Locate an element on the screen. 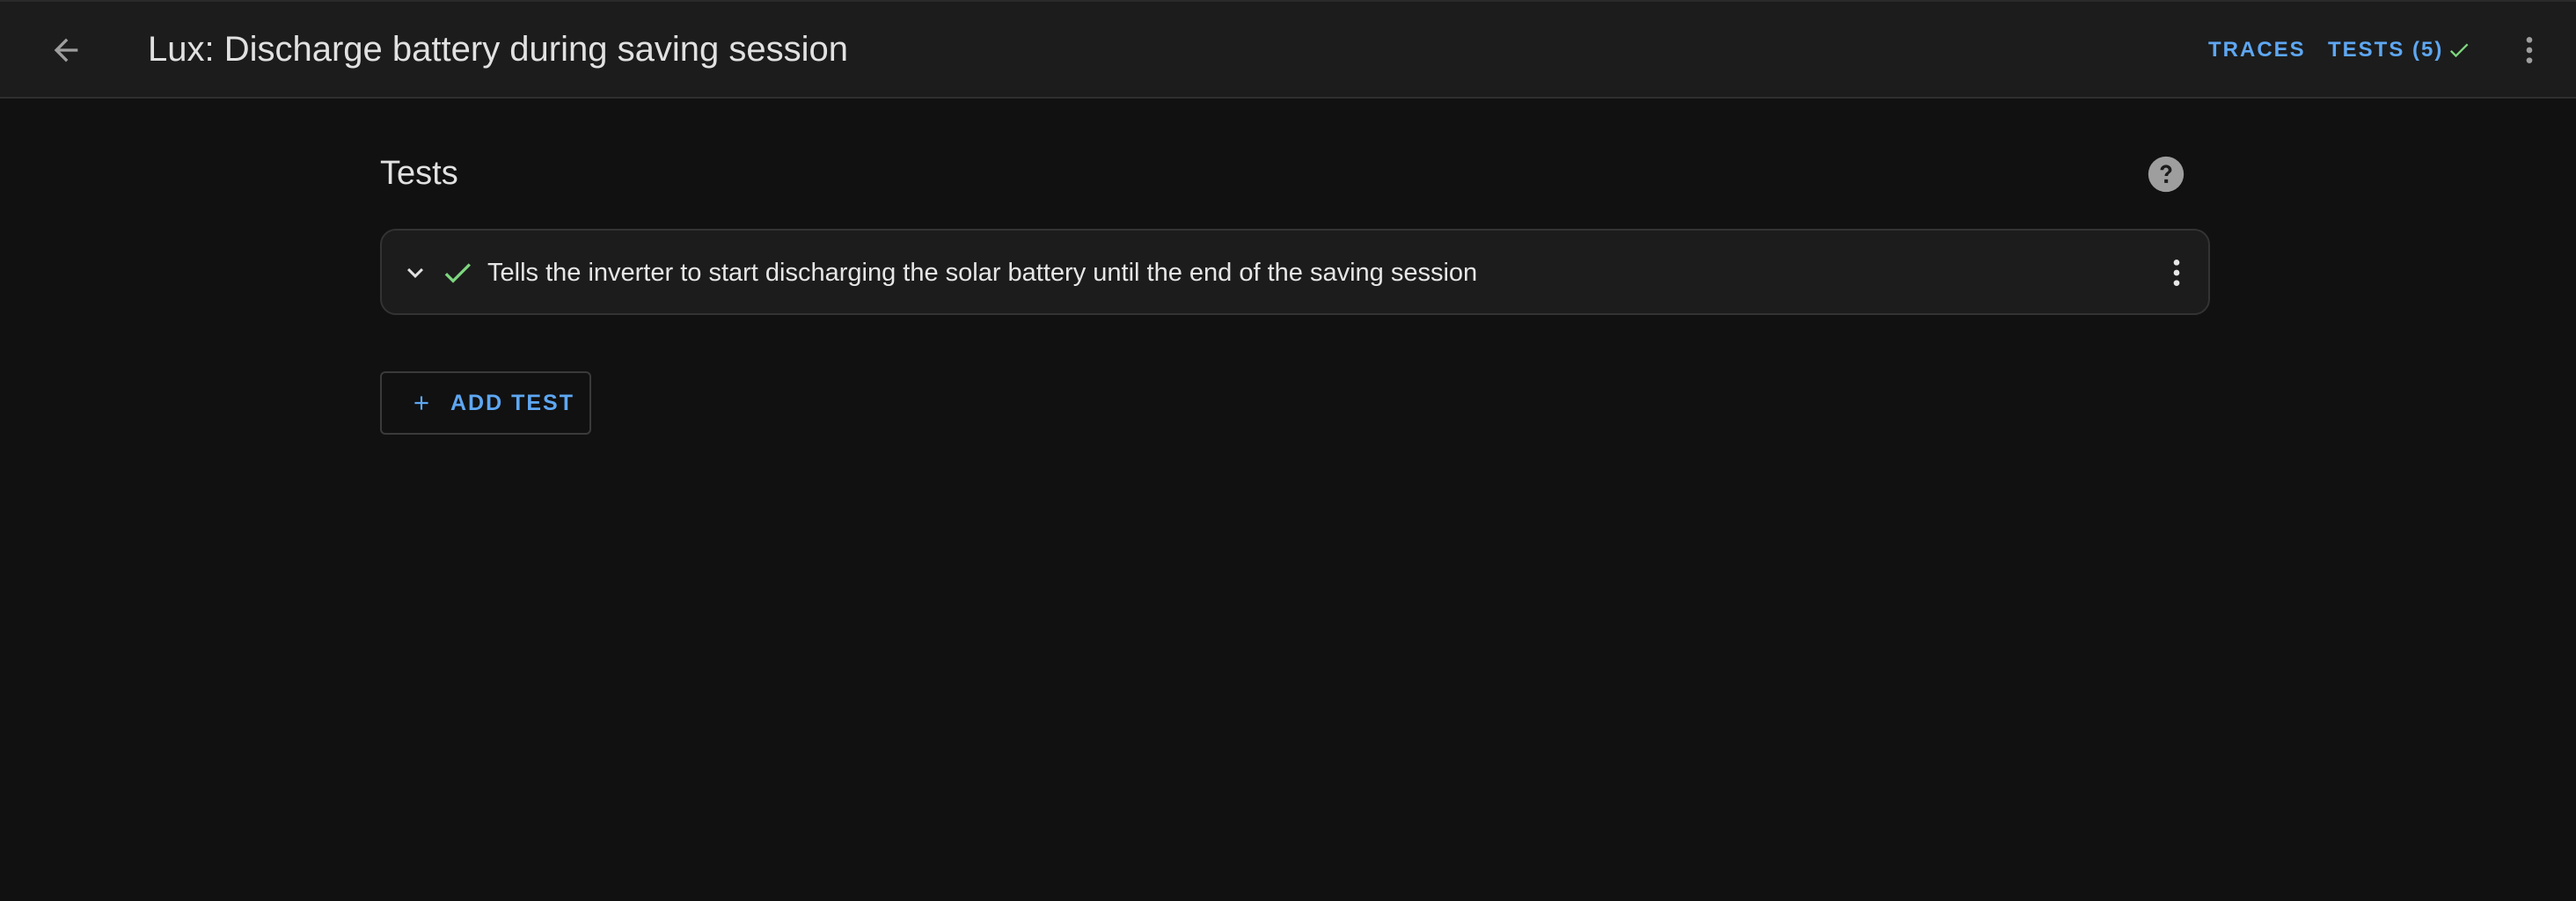 This screenshot has width=2576, height=901. add-test-label: ADD TEST is located at coordinates (512, 402).